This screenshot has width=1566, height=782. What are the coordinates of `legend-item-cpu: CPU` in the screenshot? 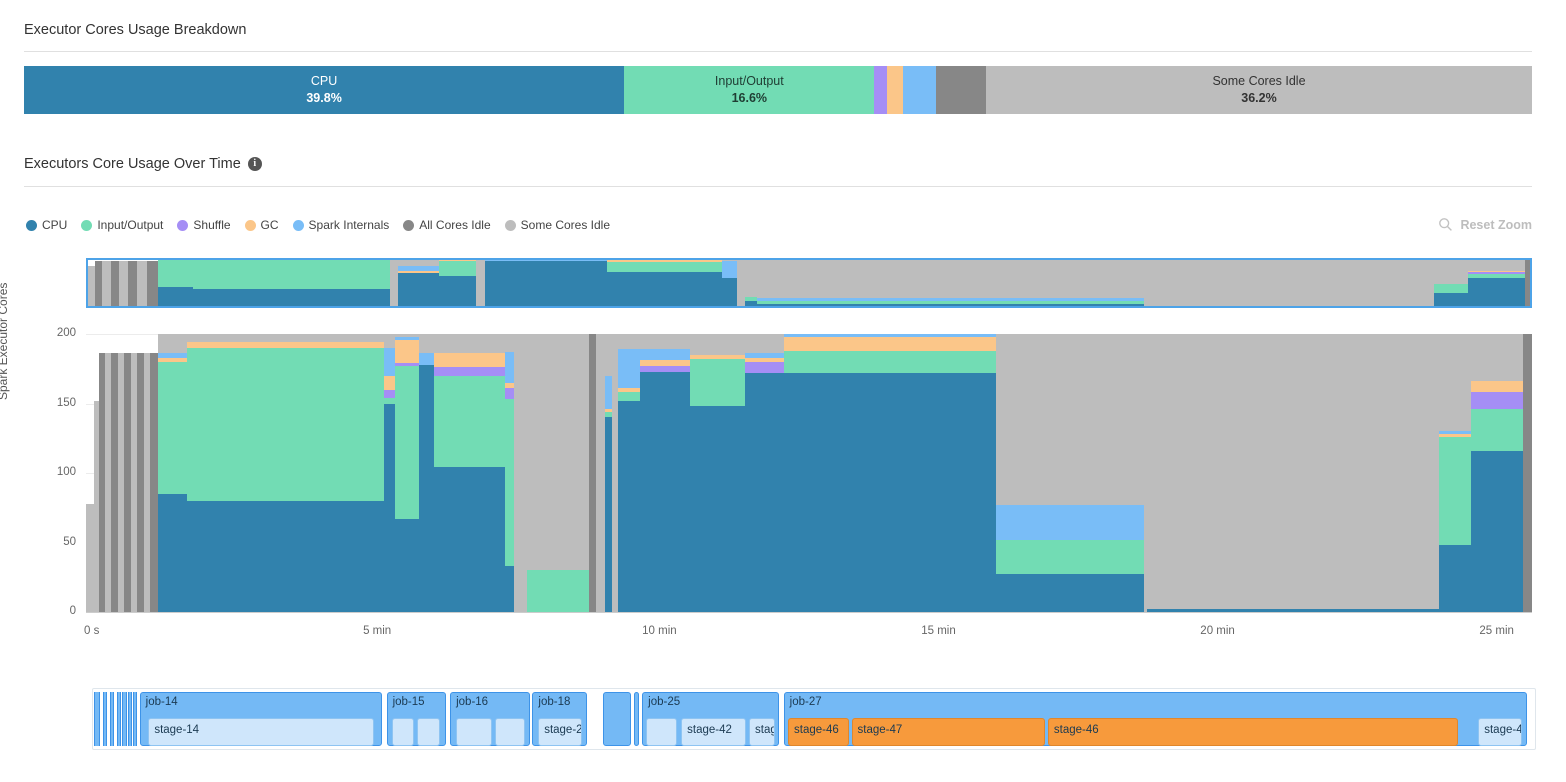 It's located at (46, 225).